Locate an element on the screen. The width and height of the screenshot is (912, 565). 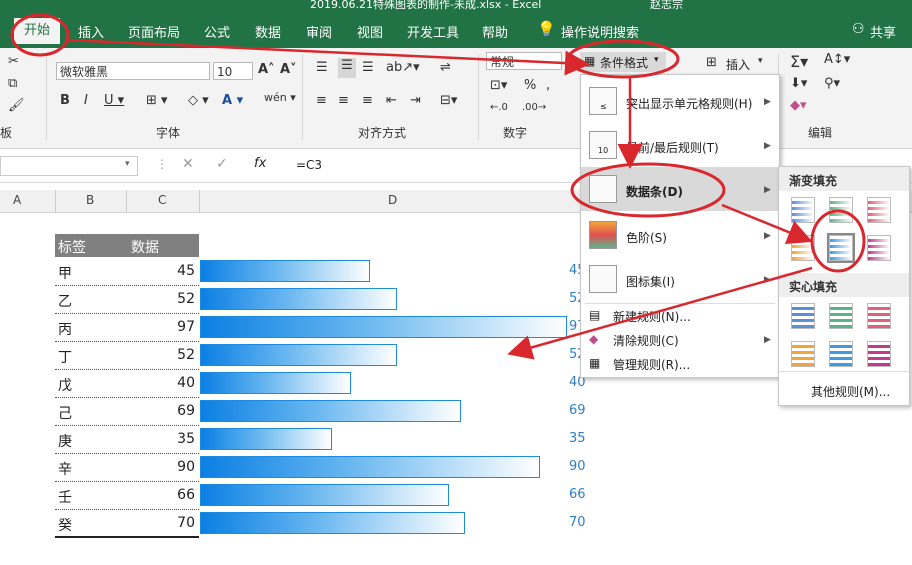
highlight-circle-gradient-swatch is located at coordinates (838, 241).